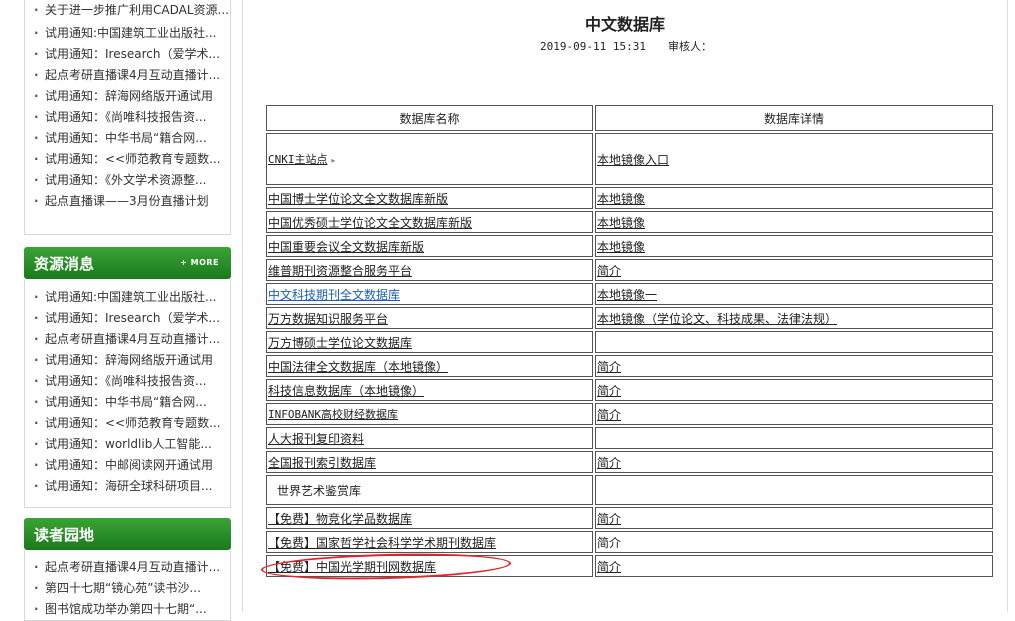 This screenshot has height=621, width=1015. What do you see at coordinates (429, 118) in the screenshot?
I see `column-header-name: 数据库名称` at bounding box center [429, 118].